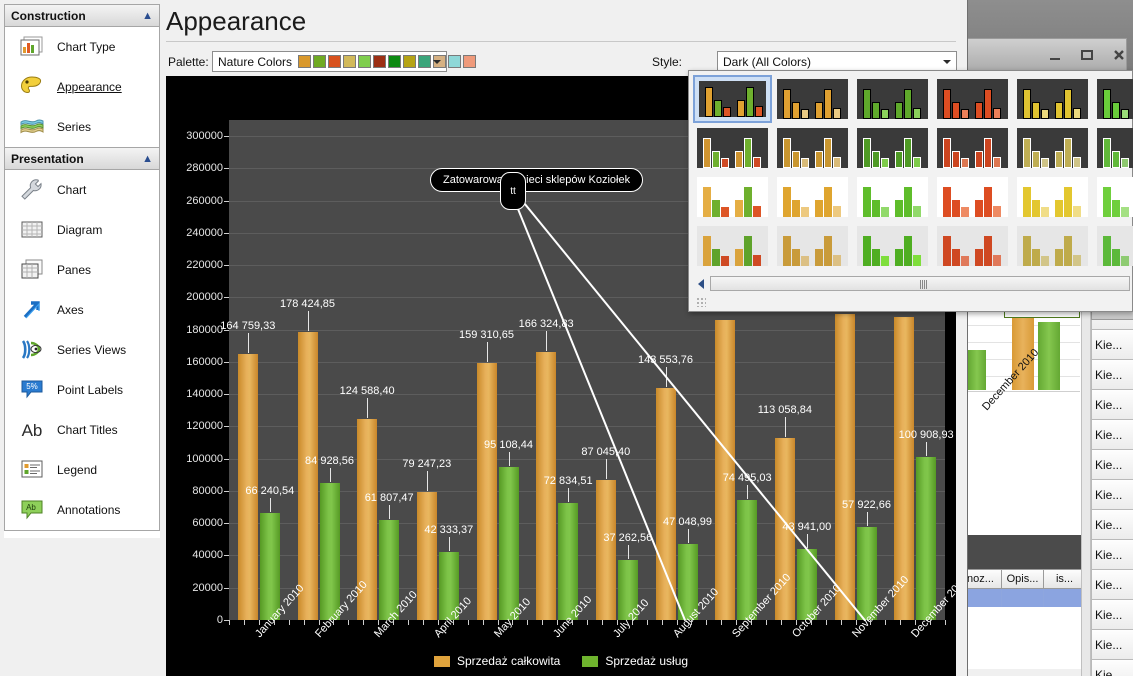 The width and height of the screenshot is (1133, 676). Describe the element at coordinates (1087, 55) in the screenshot. I see `maximize-icon` at that location.